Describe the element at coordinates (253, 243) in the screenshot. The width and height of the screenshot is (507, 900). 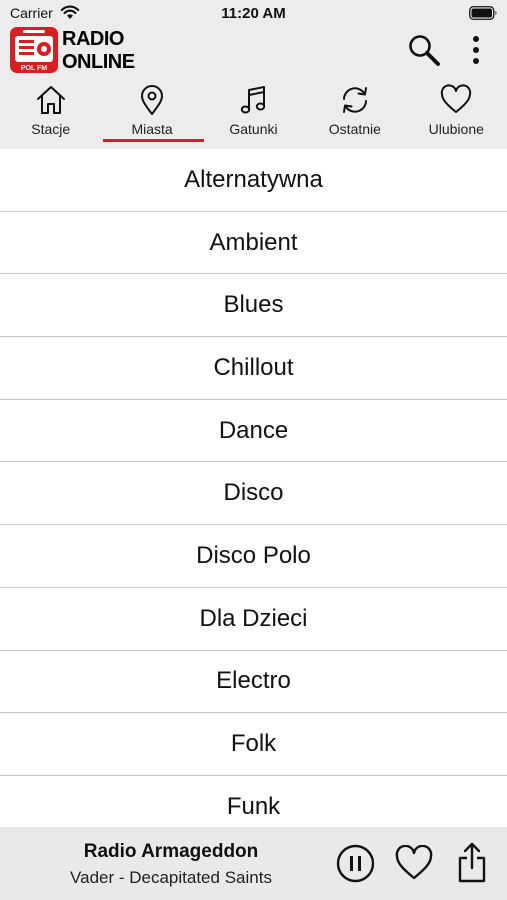
I see `genre-item-ambient: Ambient` at that location.